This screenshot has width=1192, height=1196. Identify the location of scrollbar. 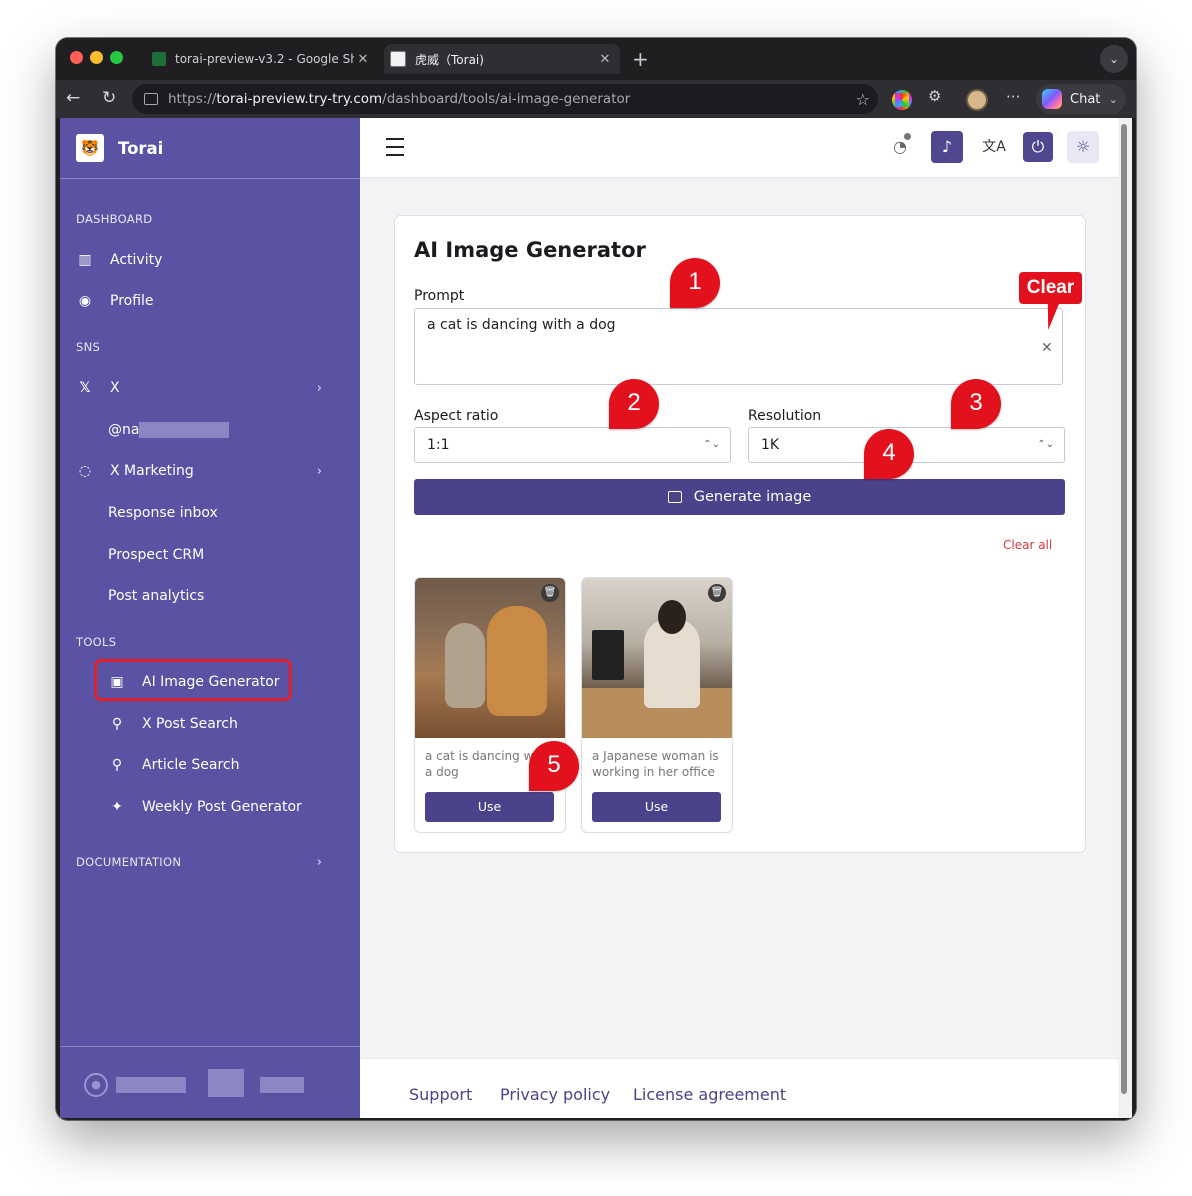
(1125, 618).